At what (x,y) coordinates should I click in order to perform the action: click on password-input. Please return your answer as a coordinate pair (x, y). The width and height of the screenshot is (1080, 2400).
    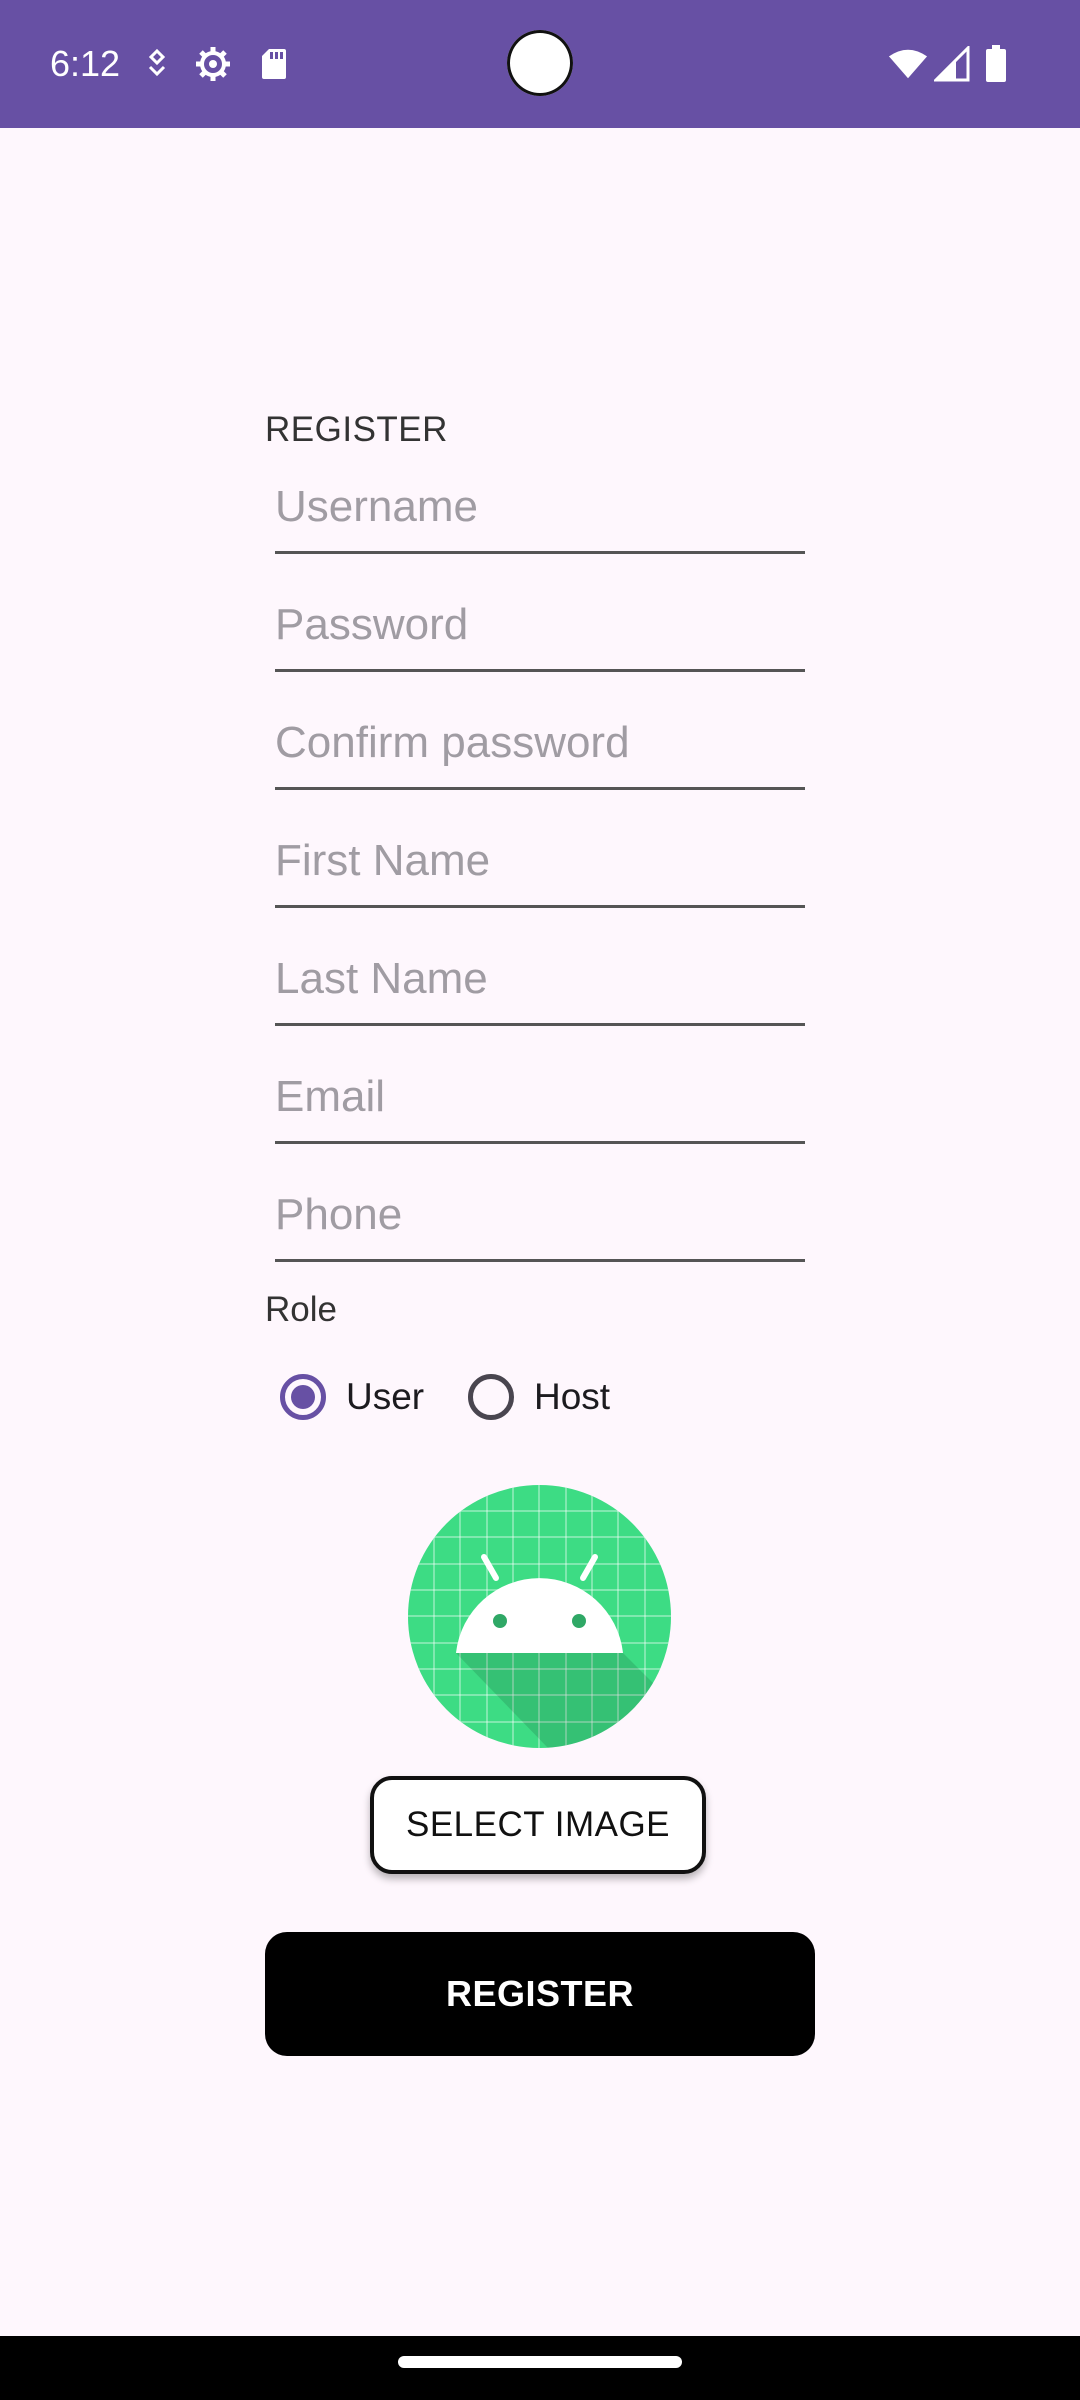
    Looking at the image, I should click on (540, 626).